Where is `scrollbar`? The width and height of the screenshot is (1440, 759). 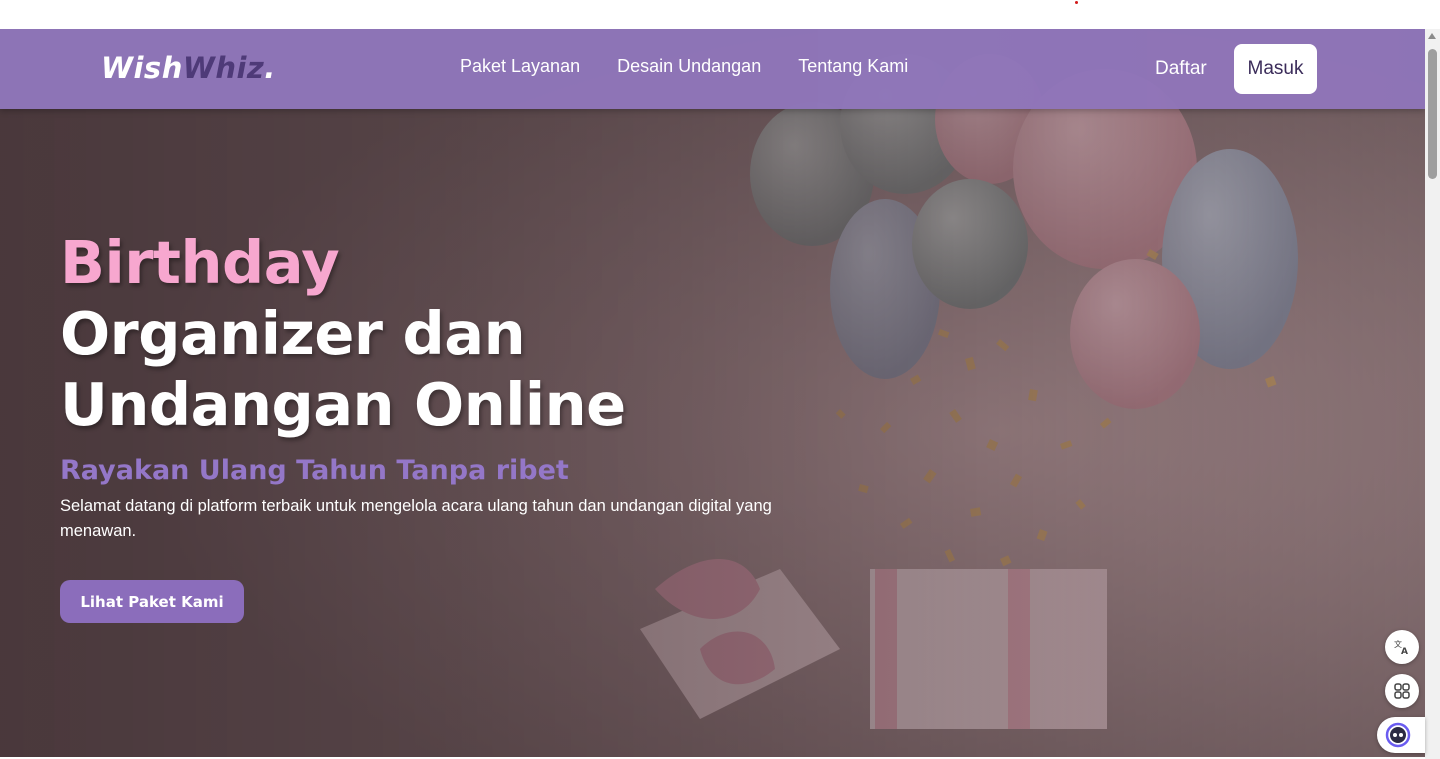 scrollbar is located at coordinates (1432, 394).